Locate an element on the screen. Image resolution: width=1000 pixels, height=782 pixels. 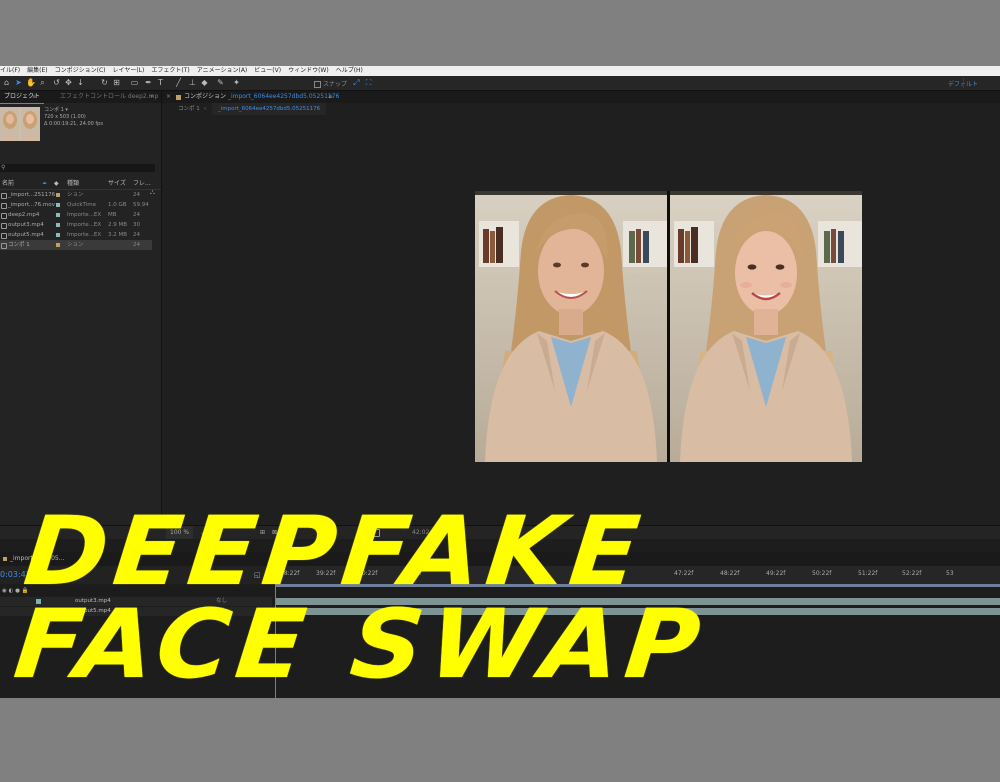
nav-parent-comp: コンポ 1 is located at coordinates (189, 109).